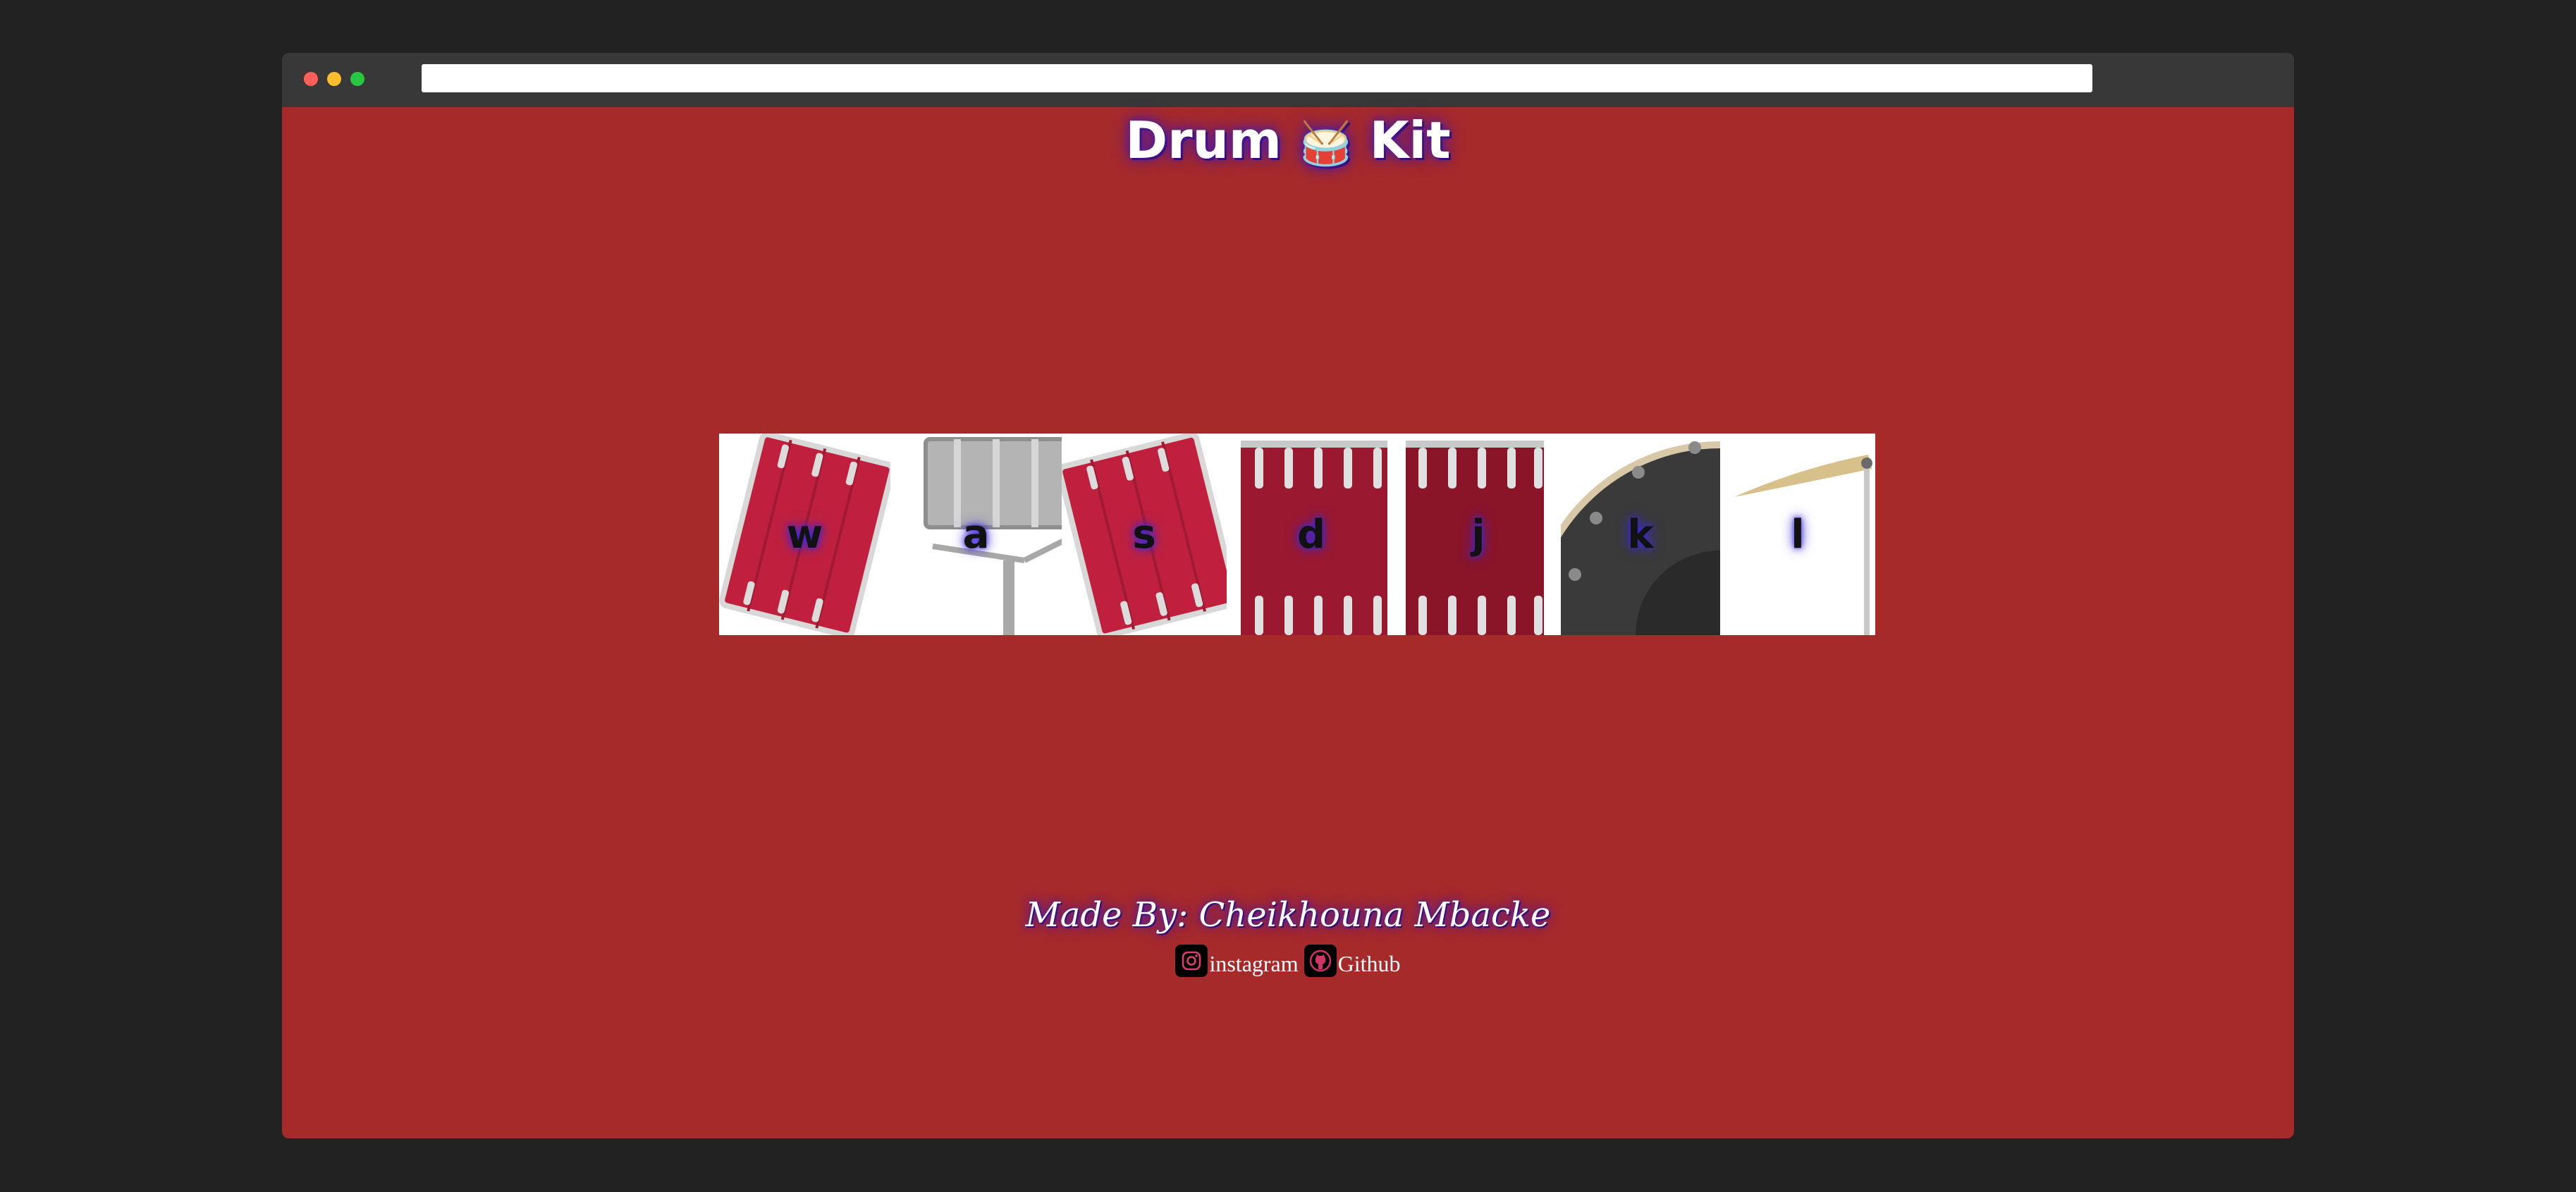 The width and height of the screenshot is (2576, 1192). I want to click on browser-toolbar, so click(1288, 80).